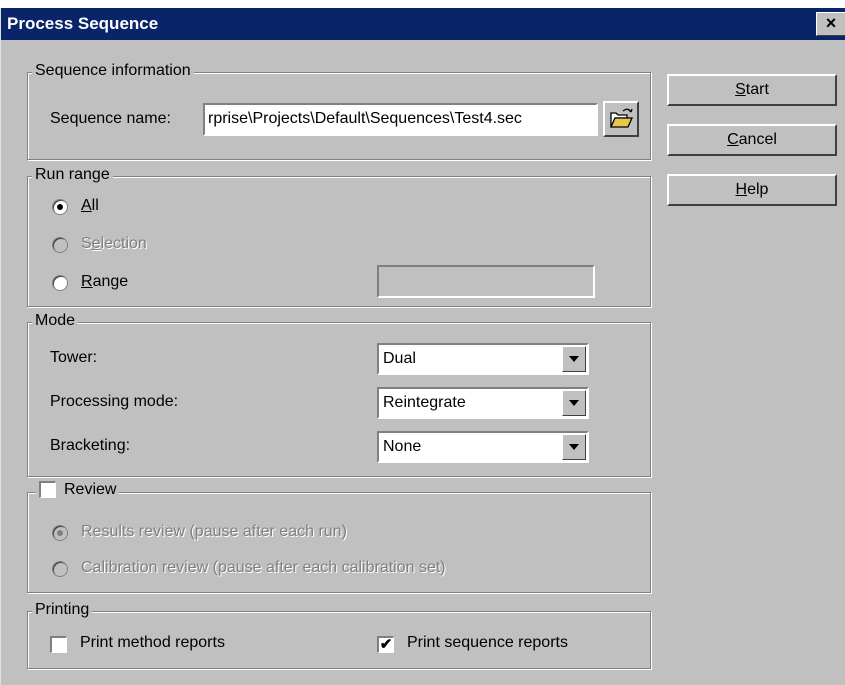  Describe the element at coordinates (423, 24) in the screenshot. I see `title-bar: Process Sequence ×` at that location.